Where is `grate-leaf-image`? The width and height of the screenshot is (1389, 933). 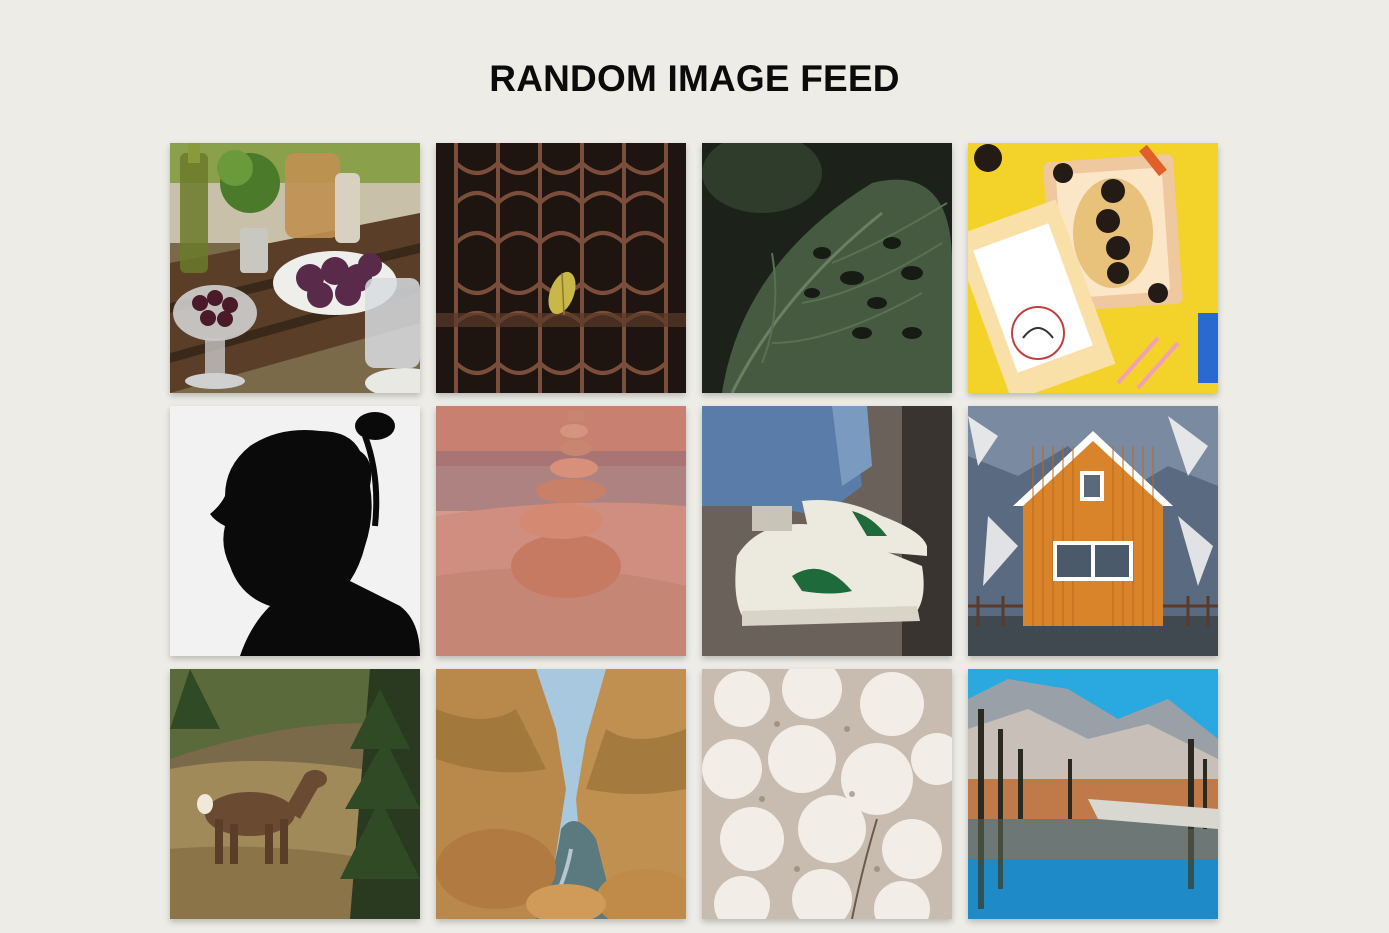 grate-leaf-image is located at coordinates (561, 268).